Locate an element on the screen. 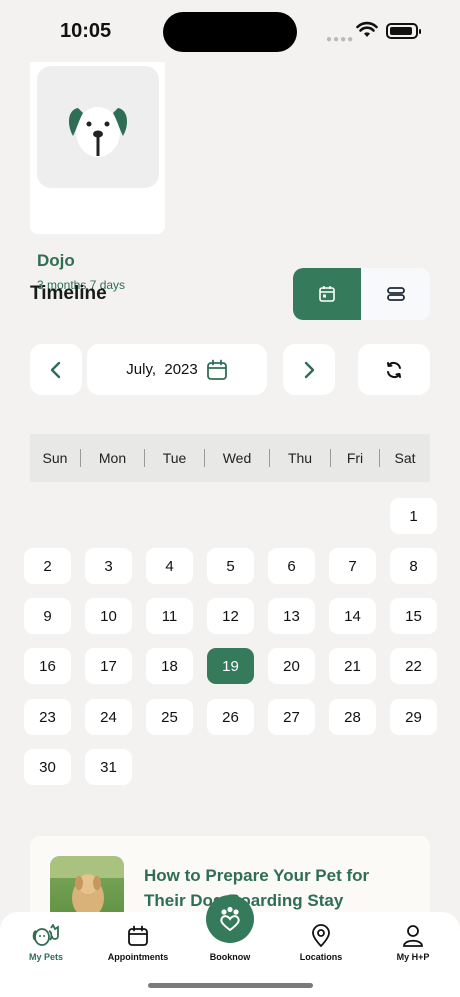 Image resolution: width=460 pixels, height=997 pixels. day-cell: 29 is located at coordinates (413, 717).